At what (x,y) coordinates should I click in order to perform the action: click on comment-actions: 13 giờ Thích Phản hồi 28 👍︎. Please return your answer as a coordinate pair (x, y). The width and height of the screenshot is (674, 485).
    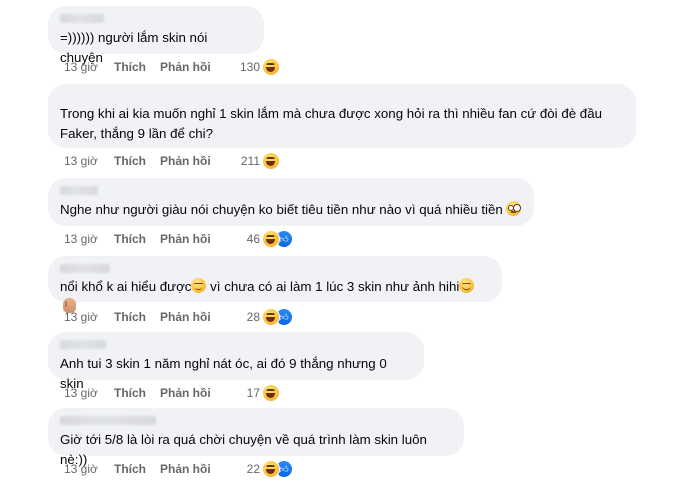
    Looking at the image, I should click on (178, 317).